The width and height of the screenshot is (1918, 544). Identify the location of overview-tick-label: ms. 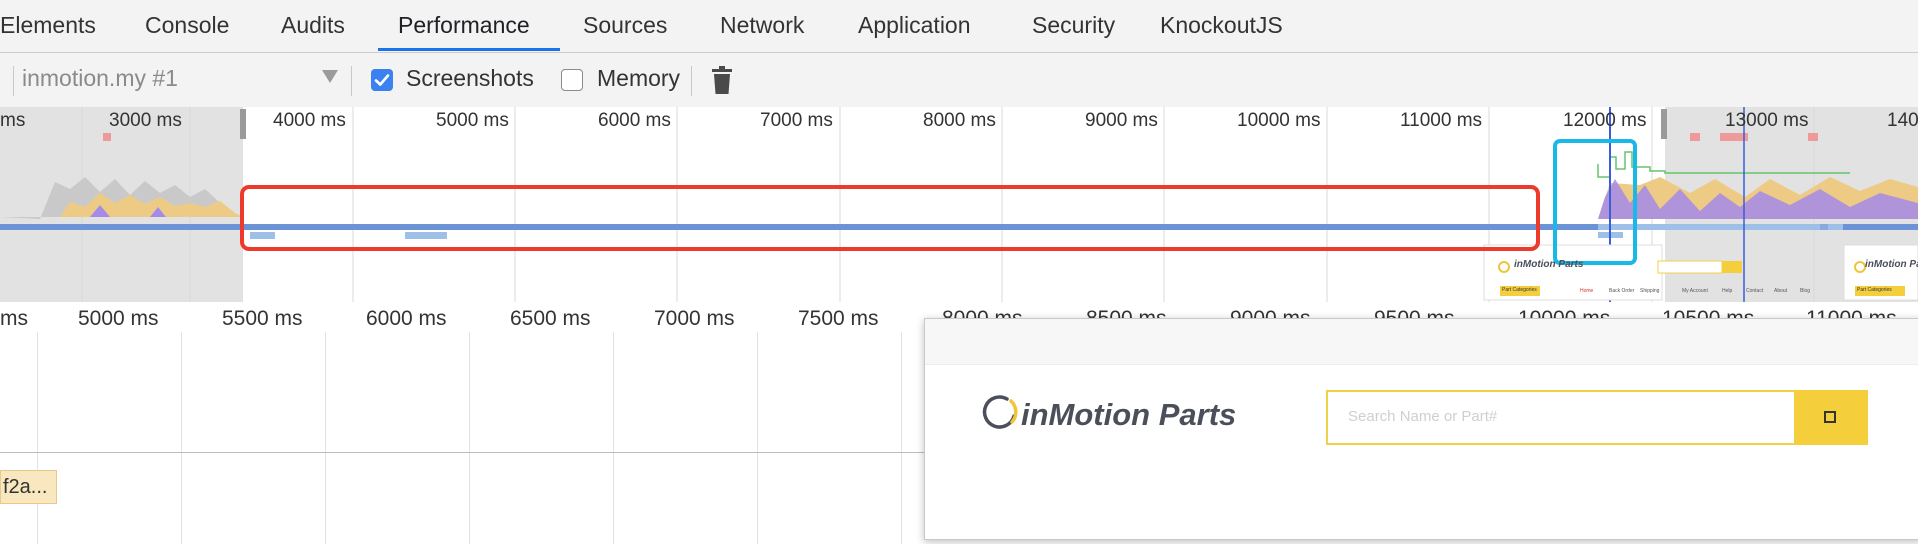
(13, 120).